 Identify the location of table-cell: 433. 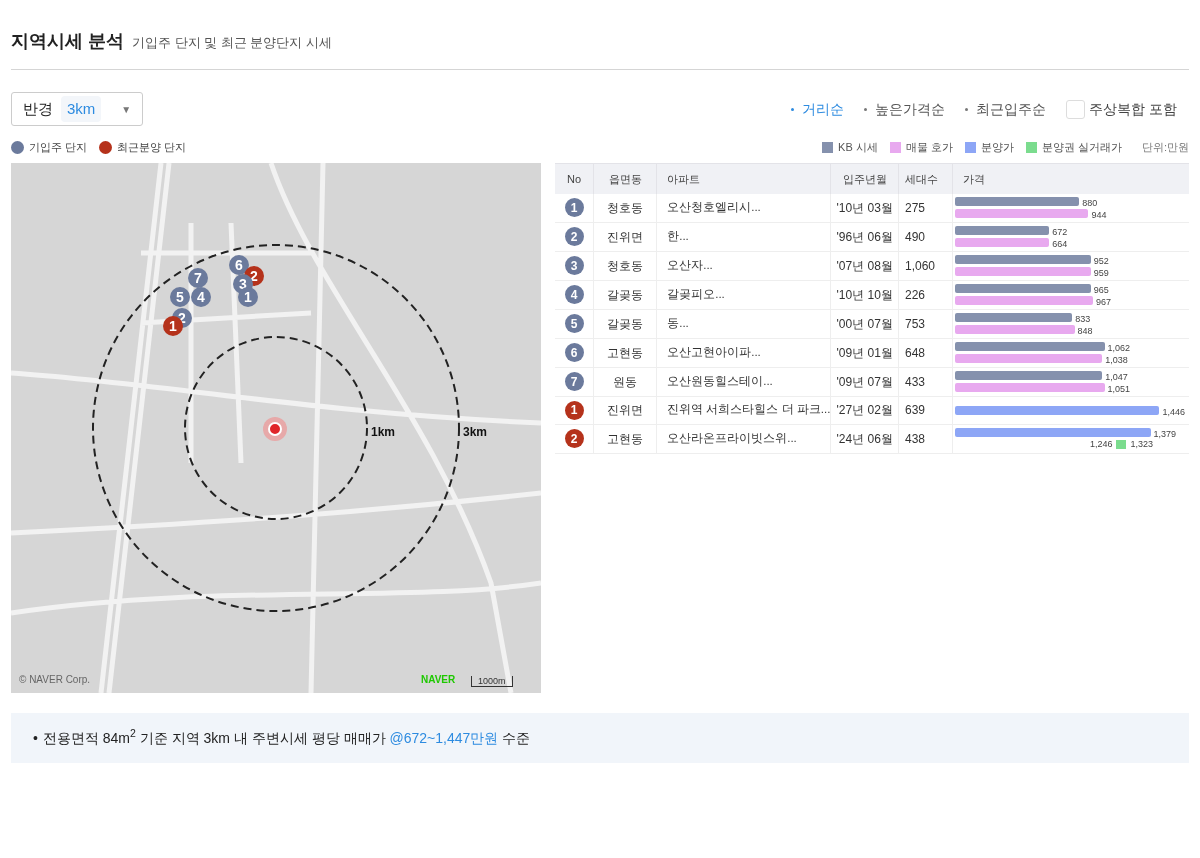
(925, 381).